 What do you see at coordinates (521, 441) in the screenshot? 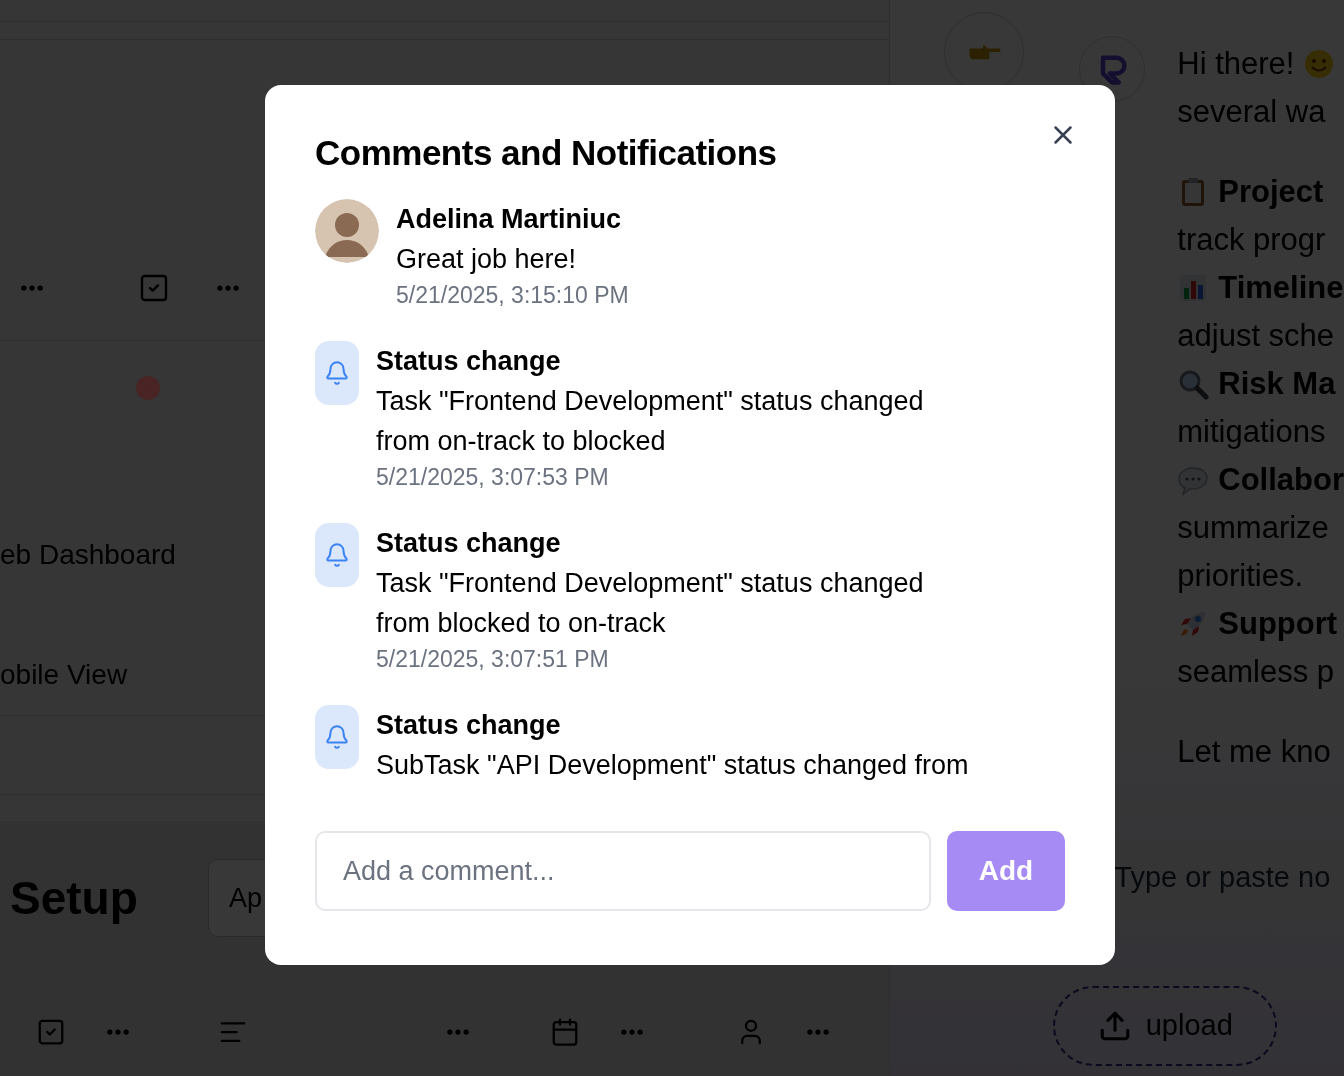
I see `entry-text: from on-track to blocked` at bounding box center [521, 441].